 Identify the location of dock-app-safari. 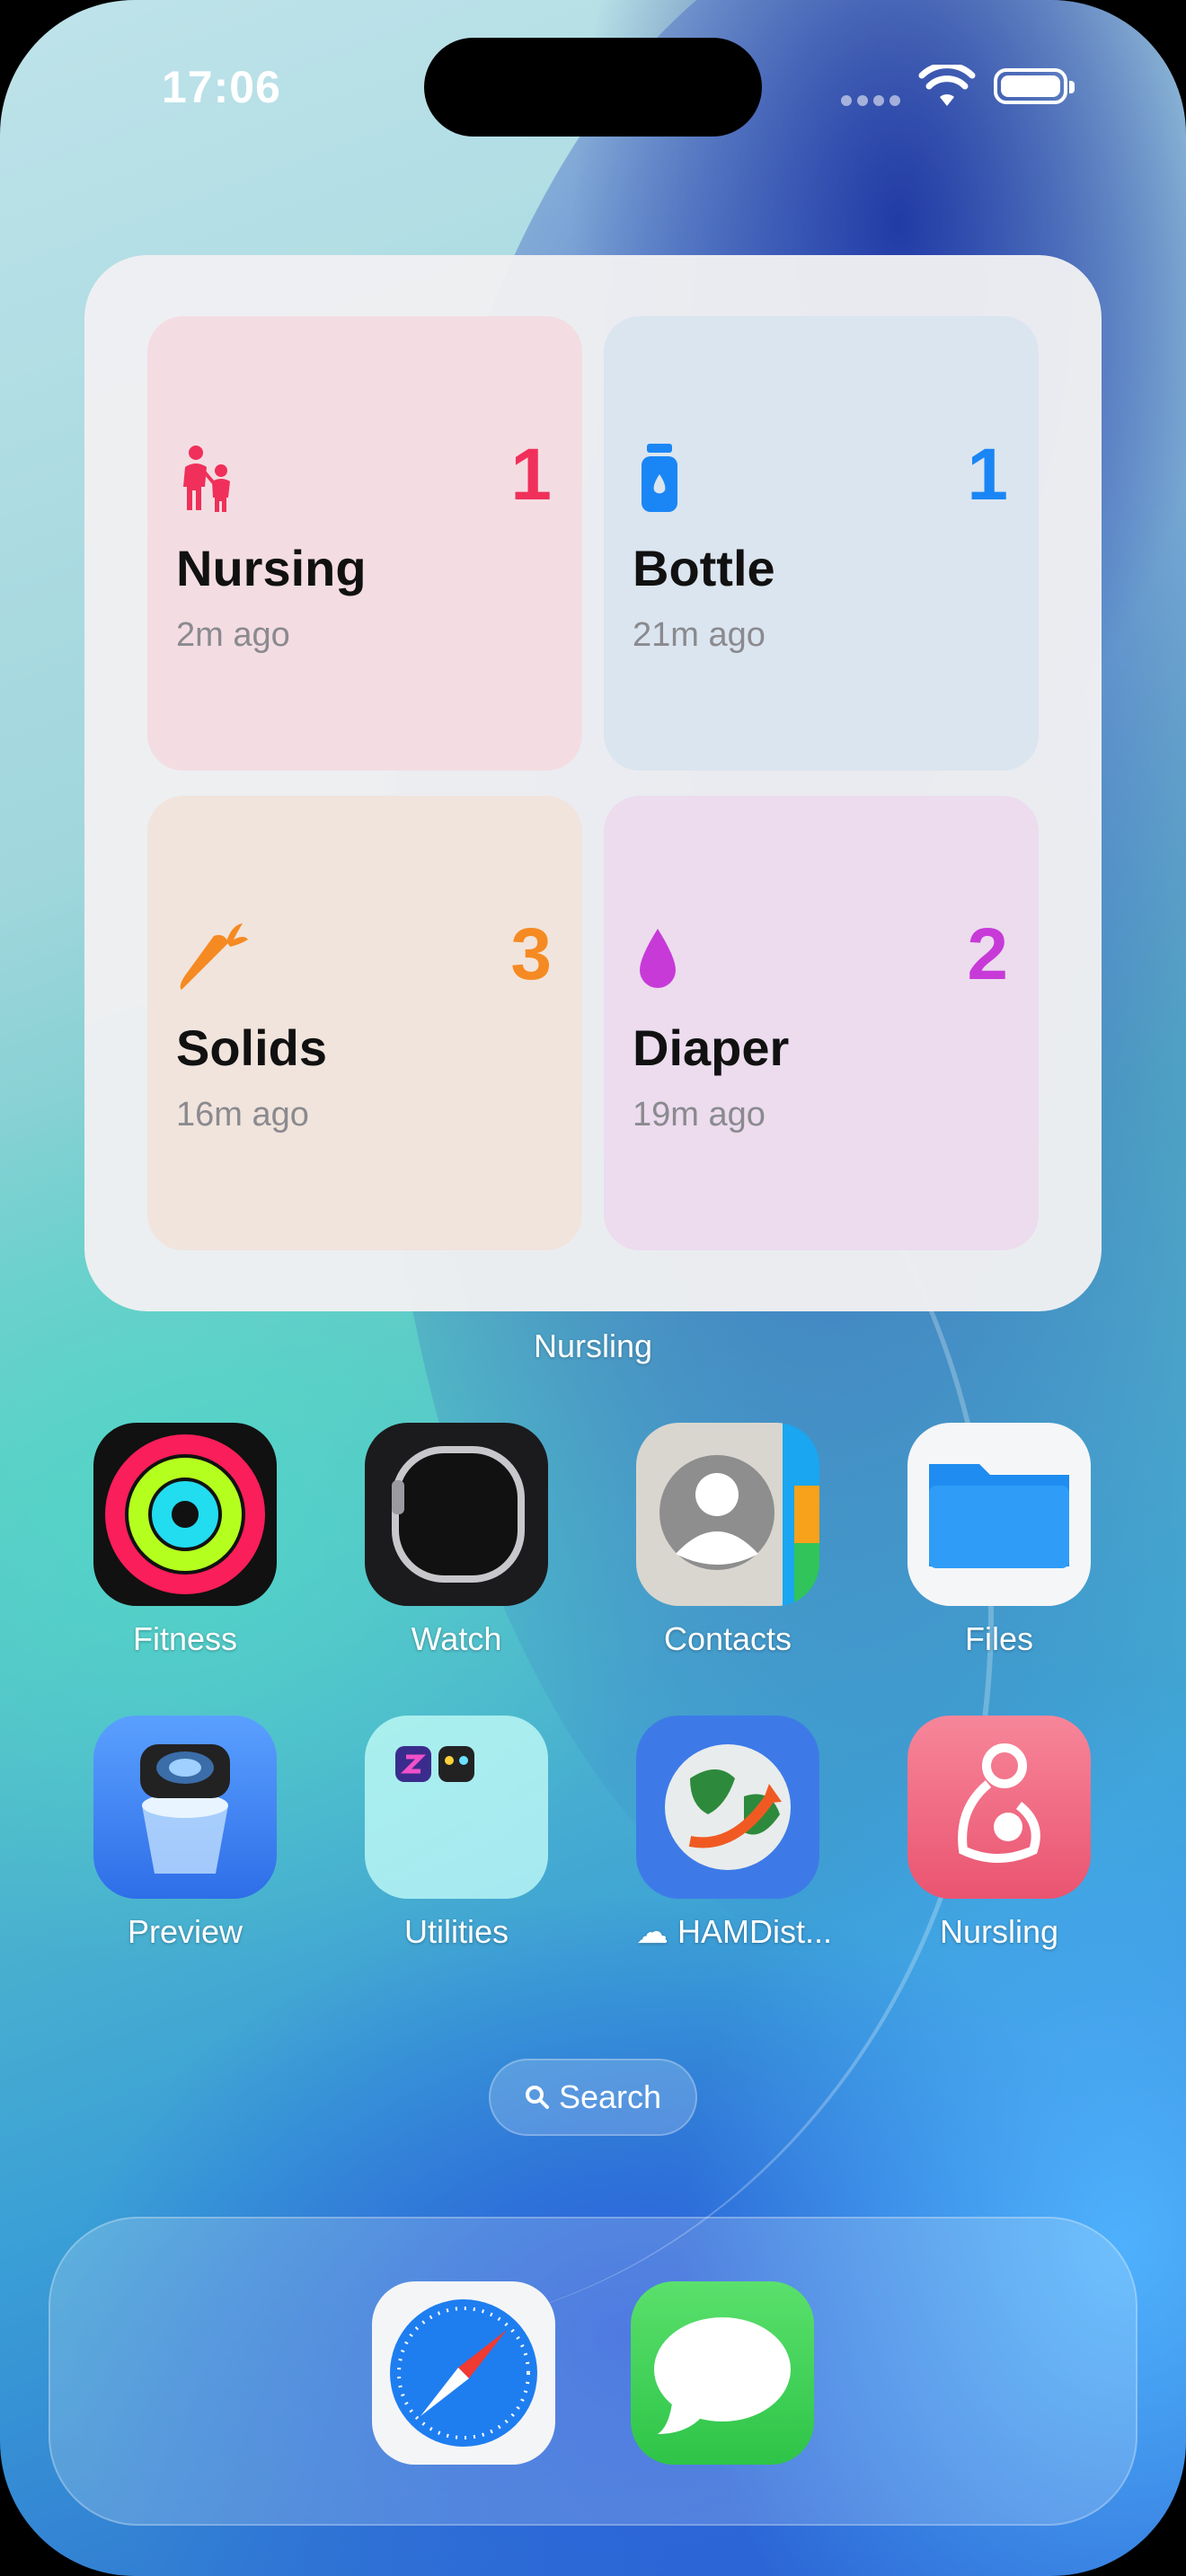
(463, 2373).